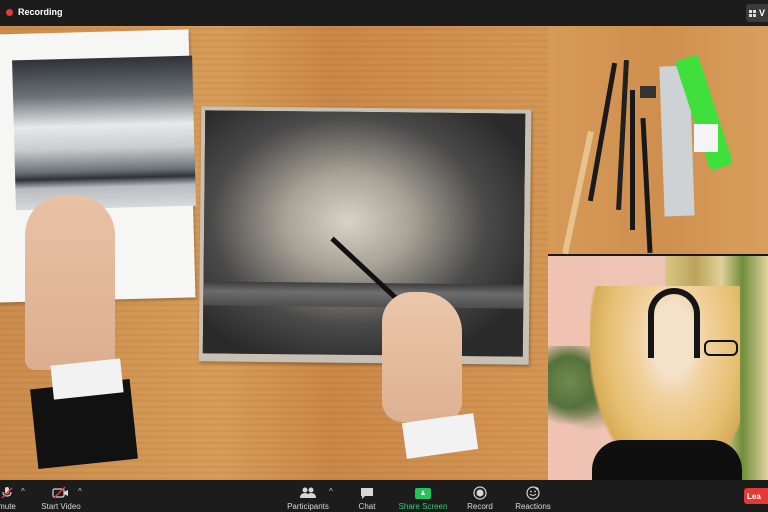  What do you see at coordinates (757, 13) in the screenshot?
I see `view-button: V` at bounding box center [757, 13].